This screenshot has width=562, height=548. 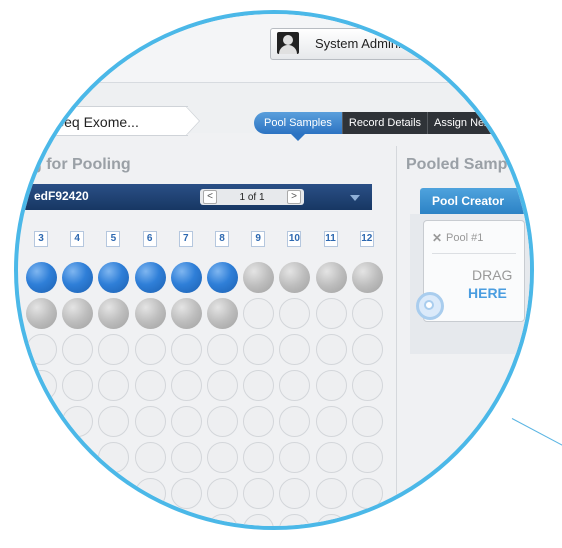 What do you see at coordinates (81, 164) in the screenshot?
I see `left-panel-title: g for Pooling` at bounding box center [81, 164].